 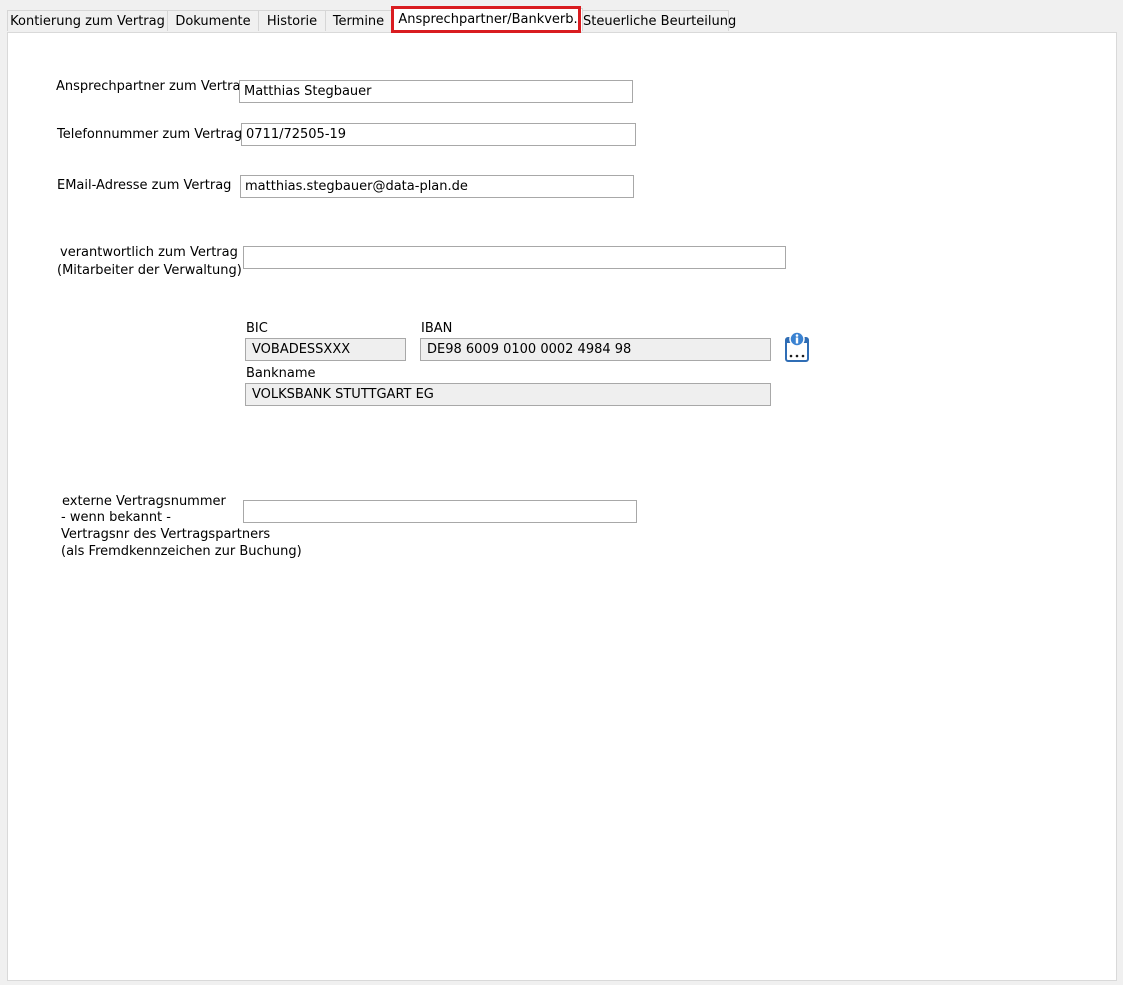 What do you see at coordinates (438, 134) in the screenshot?
I see `phone-input` at bounding box center [438, 134].